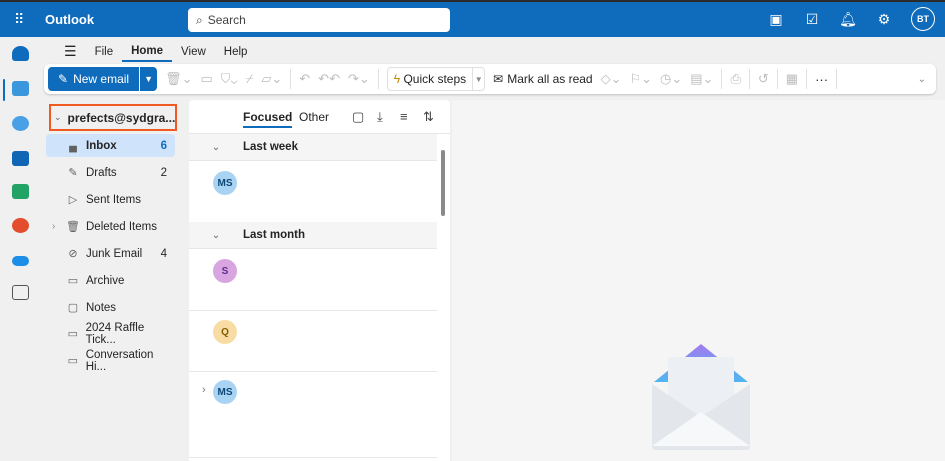 This screenshot has height=461, width=945. What do you see at coordinates (250, 79) in the screenshot?
I see `sweep-icon: ⌿` at bounding box center [250, 79].